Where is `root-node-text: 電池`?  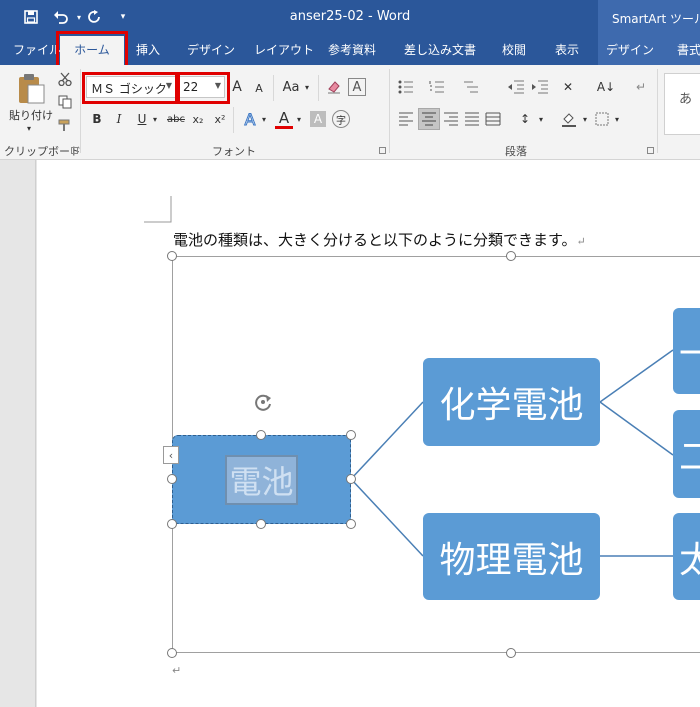
root-node-text: 電池 is located at coordinates (261, 479).